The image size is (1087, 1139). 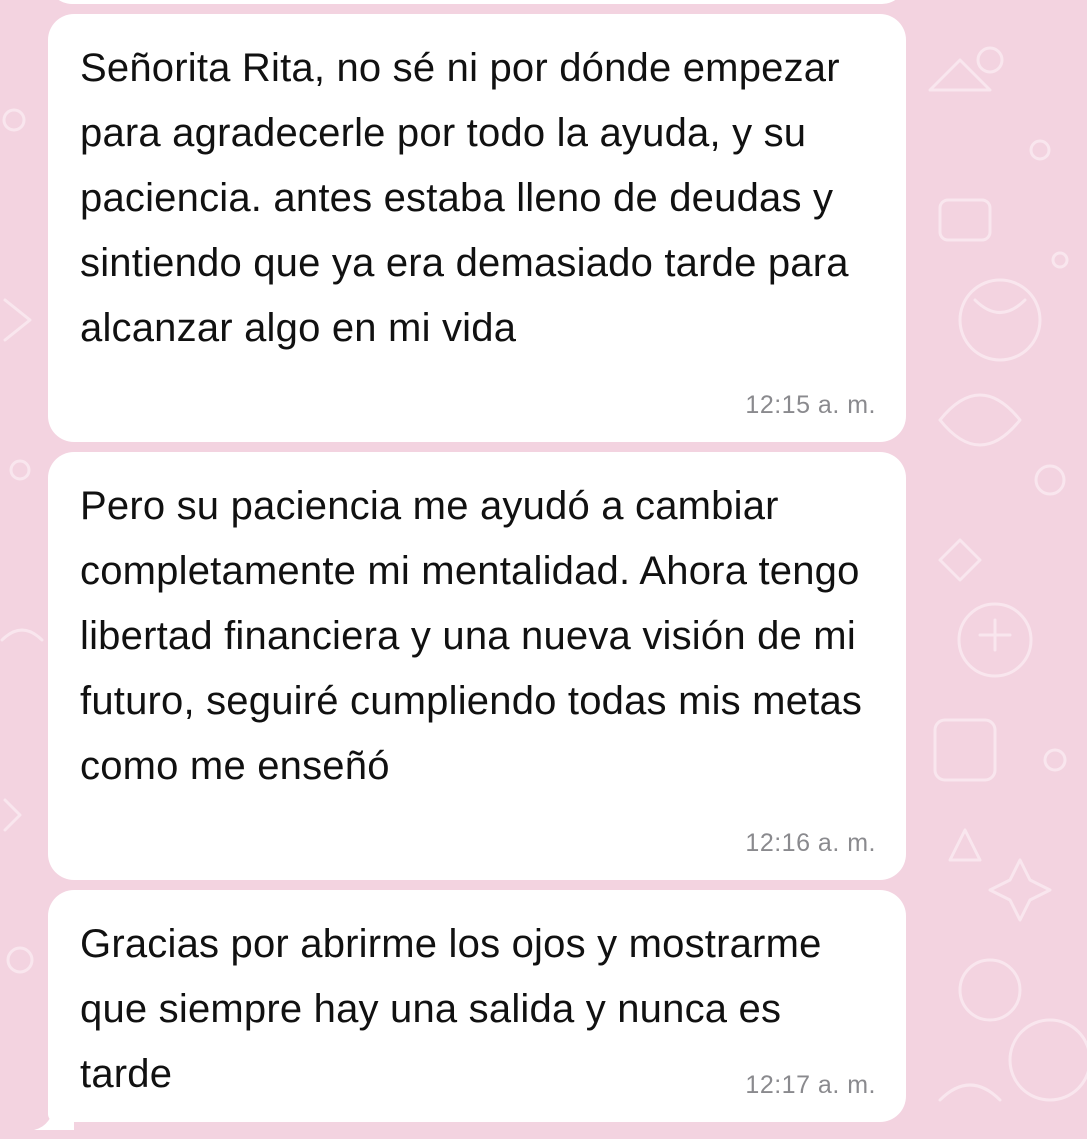 What do you see at coordinates (477, 2) in the screenshot?
I see `previous-message-bubble-edge` at bounding box center [477, 2].